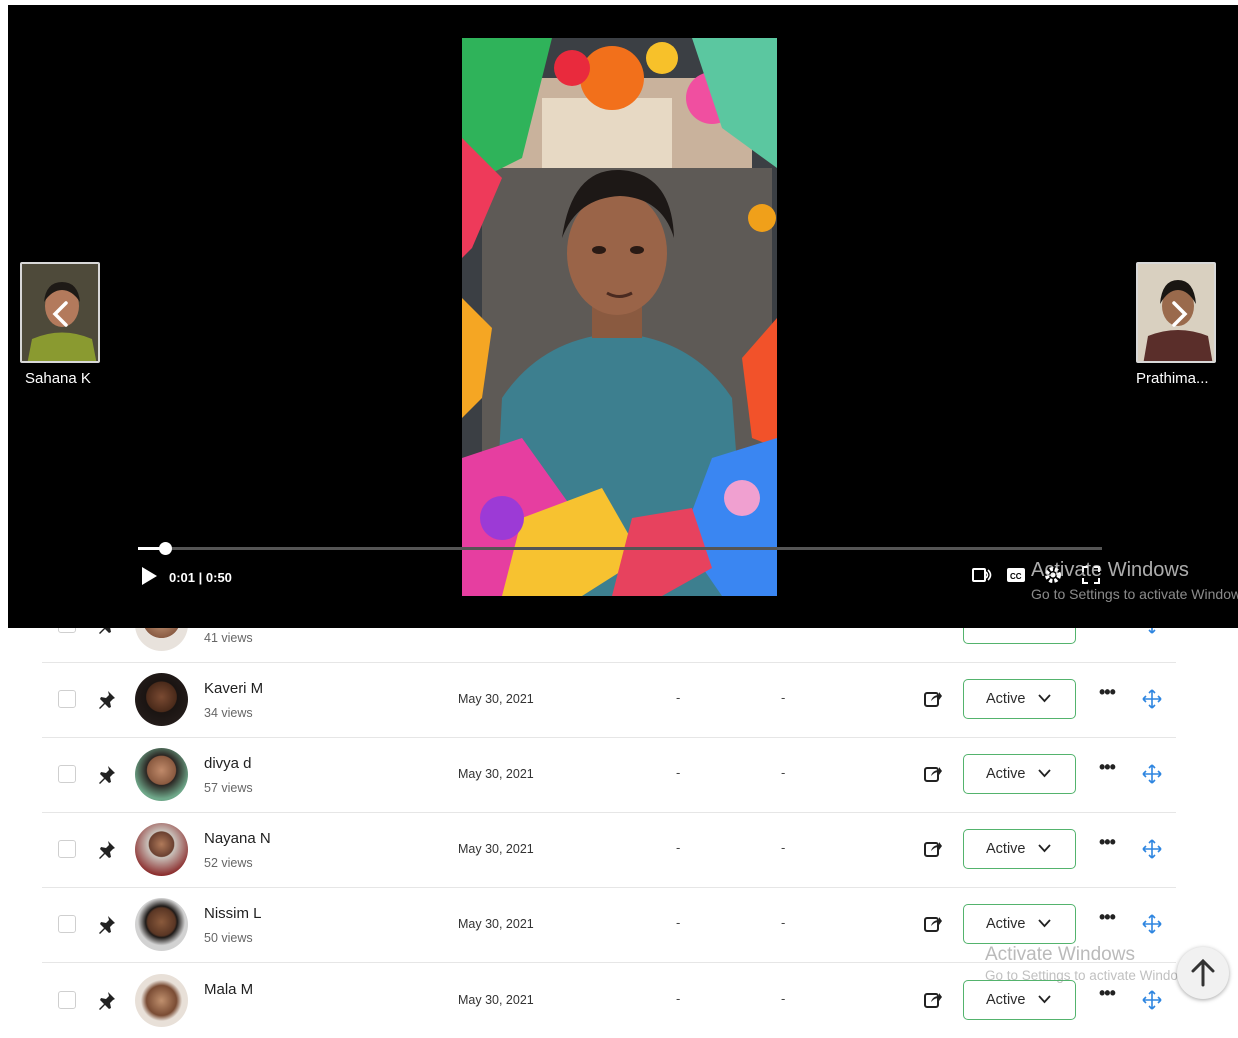  I want to click on previous-video-thumbnail, so click(60, 312).